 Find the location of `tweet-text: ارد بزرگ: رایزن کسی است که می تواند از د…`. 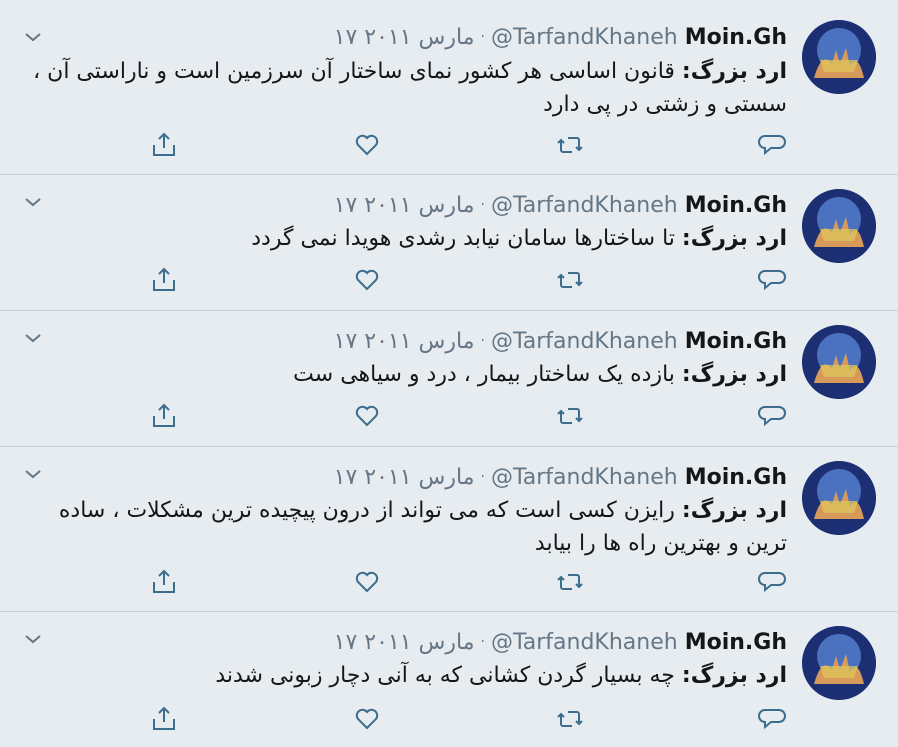

tweet-text: ارد بزرگ: رایزن کسی است که می تواند از د… is located at coordinates (409, 527).